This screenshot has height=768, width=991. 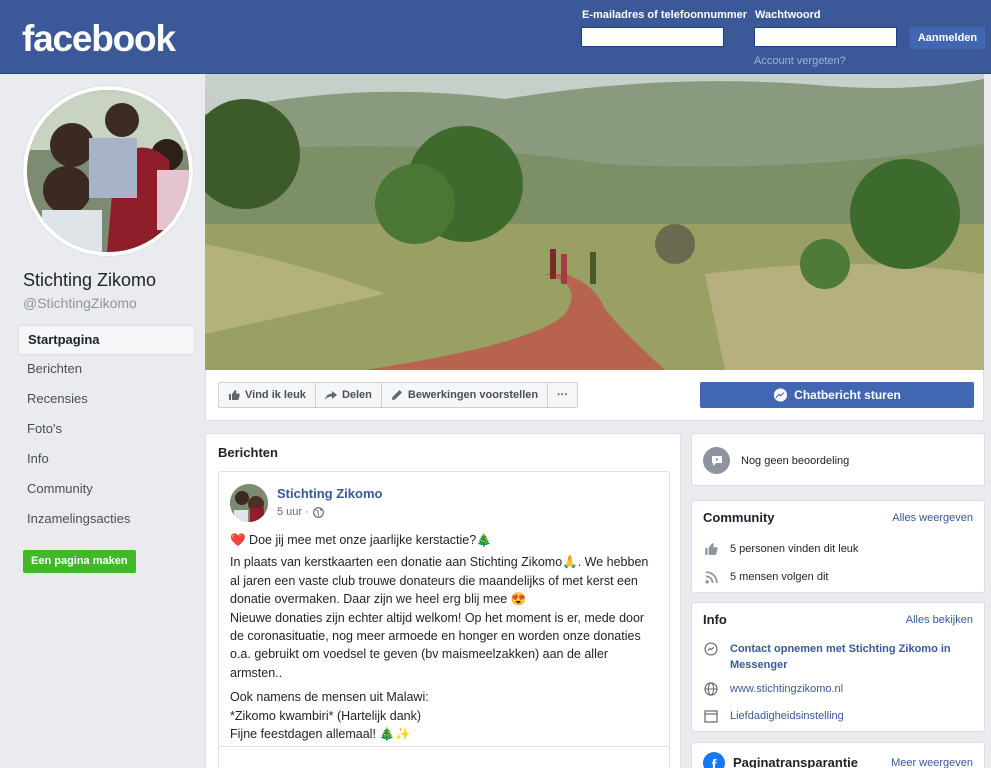 I want to click on pencil-icon, so click(x=396, y=395).